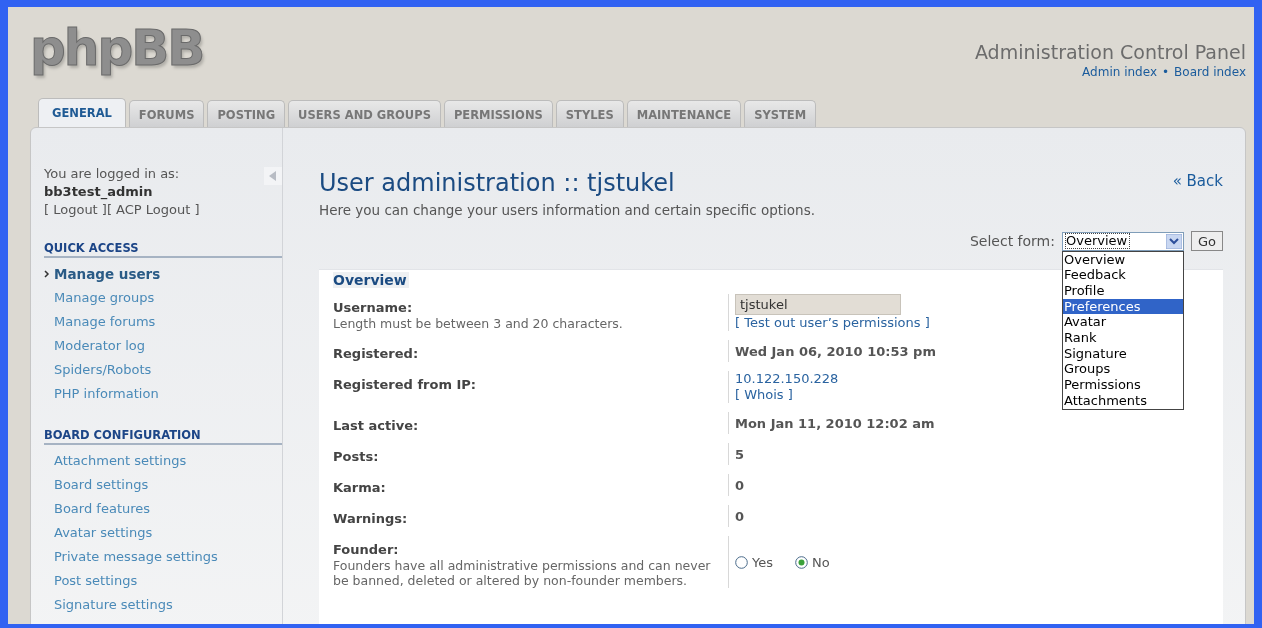 The width and height of the screenshot is (1262, 628). What do you see at coordinates (163, 249) in the screenshot?
I see `section-heading: QUICK ACCESS` at bounding box center [163, 249].